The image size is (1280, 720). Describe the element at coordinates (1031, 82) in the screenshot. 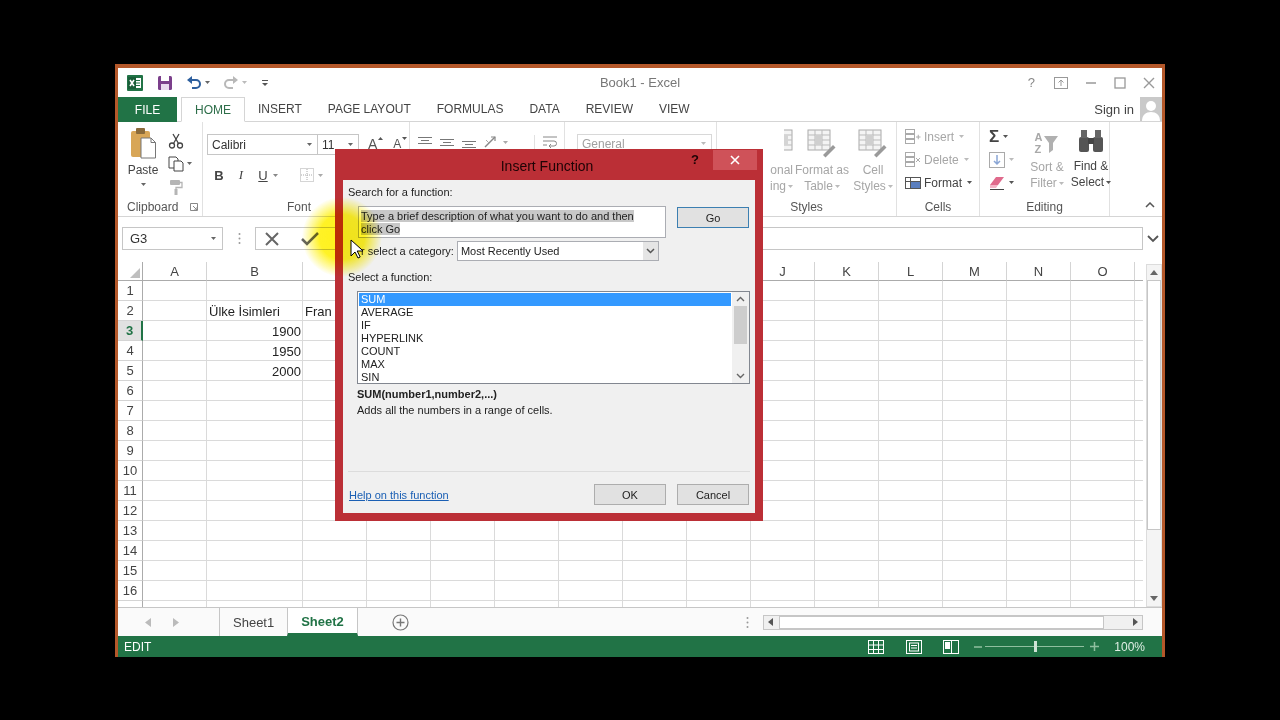

I see `help-button: ?` at that location.